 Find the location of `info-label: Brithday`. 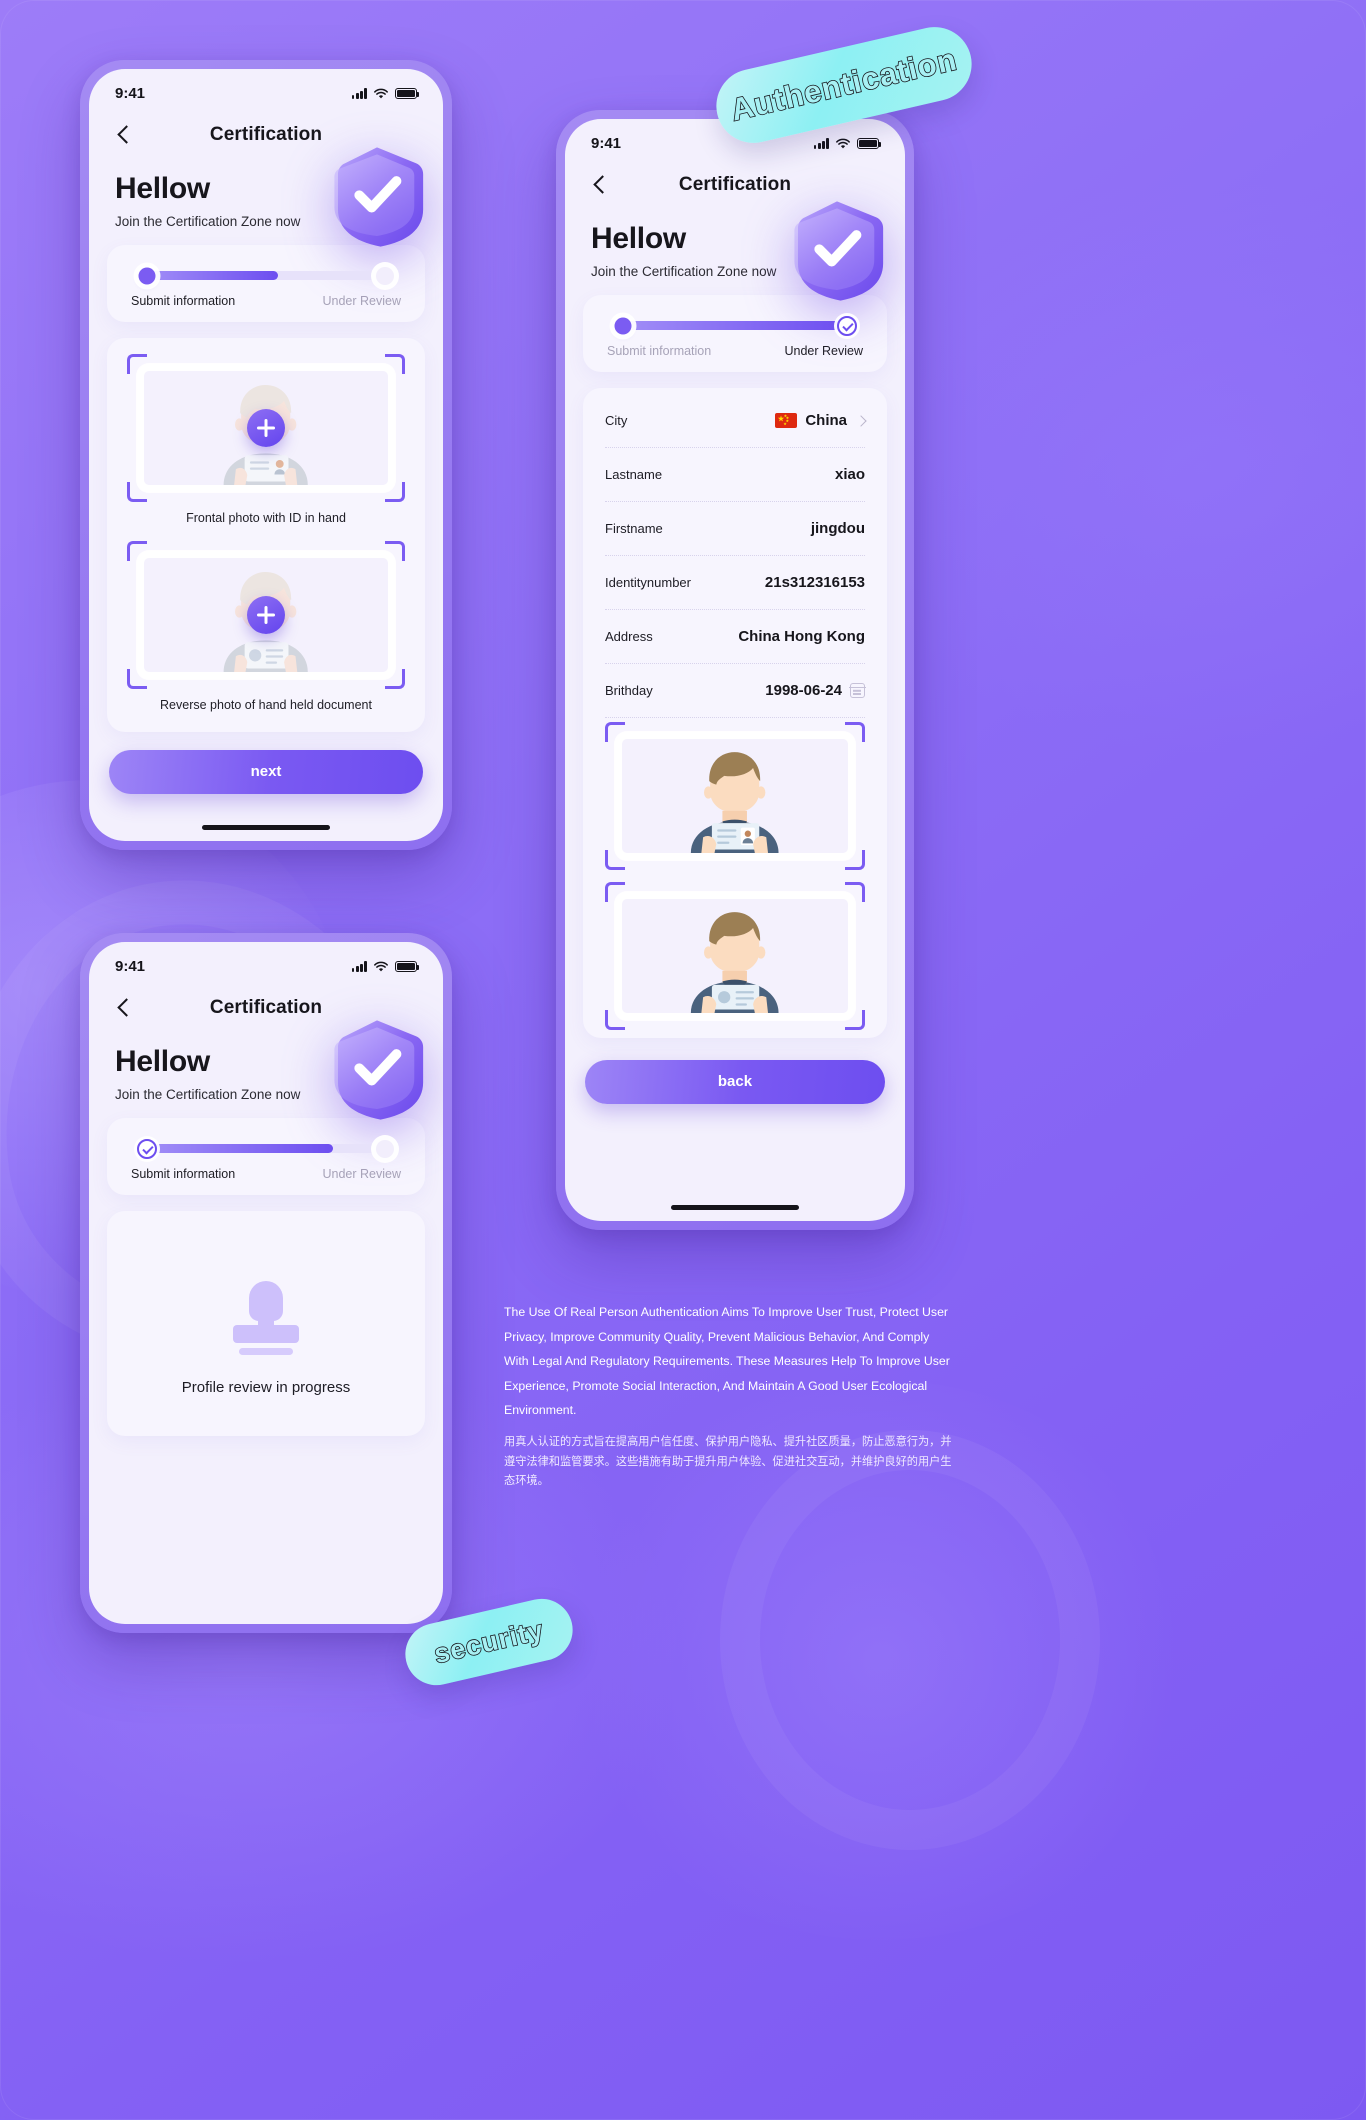

info-label: Brithday is located at coordinates (629, 690).